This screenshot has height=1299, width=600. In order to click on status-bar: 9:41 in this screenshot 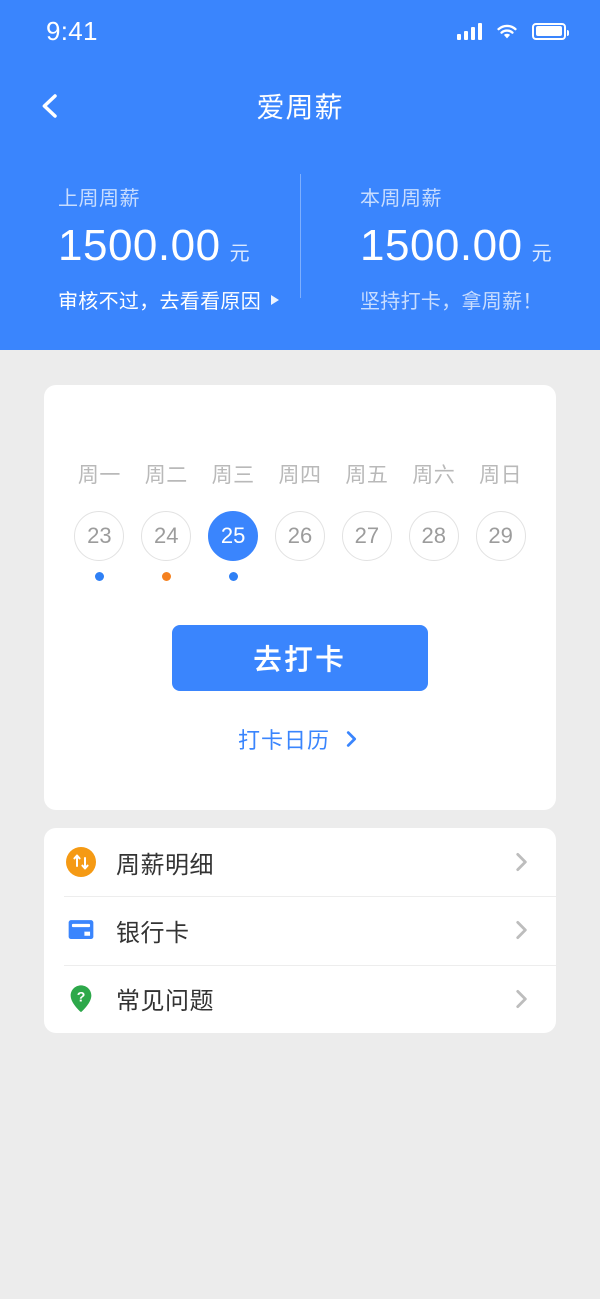, I will do `click(300, 31)`.